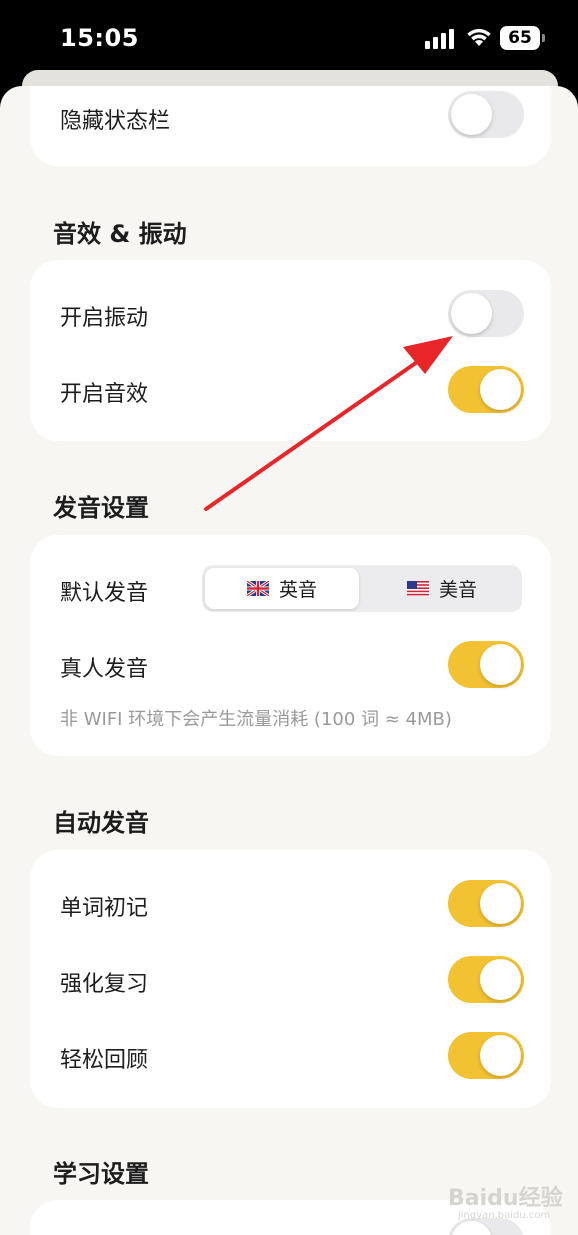 This screenshot has height=1235, width=578. What do you see at coordinates (362, 588) in the screenshot?
I see `accent-selector: 英音 美音` at bounding box center [362, 588].